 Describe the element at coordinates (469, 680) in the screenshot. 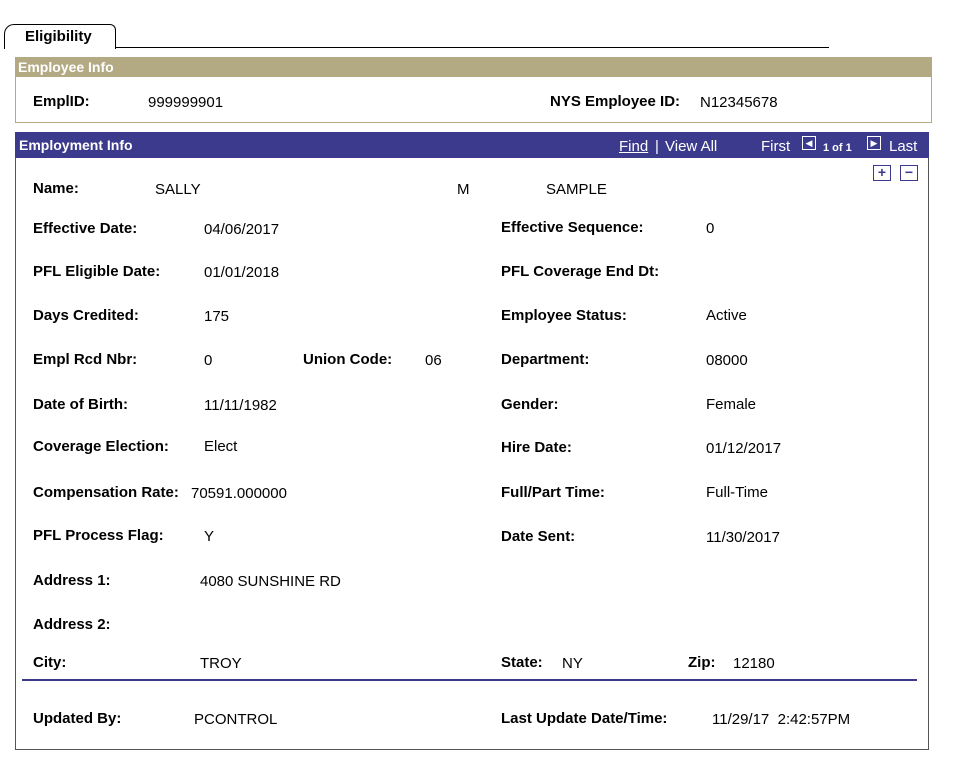

I see `section-divider` at that location.